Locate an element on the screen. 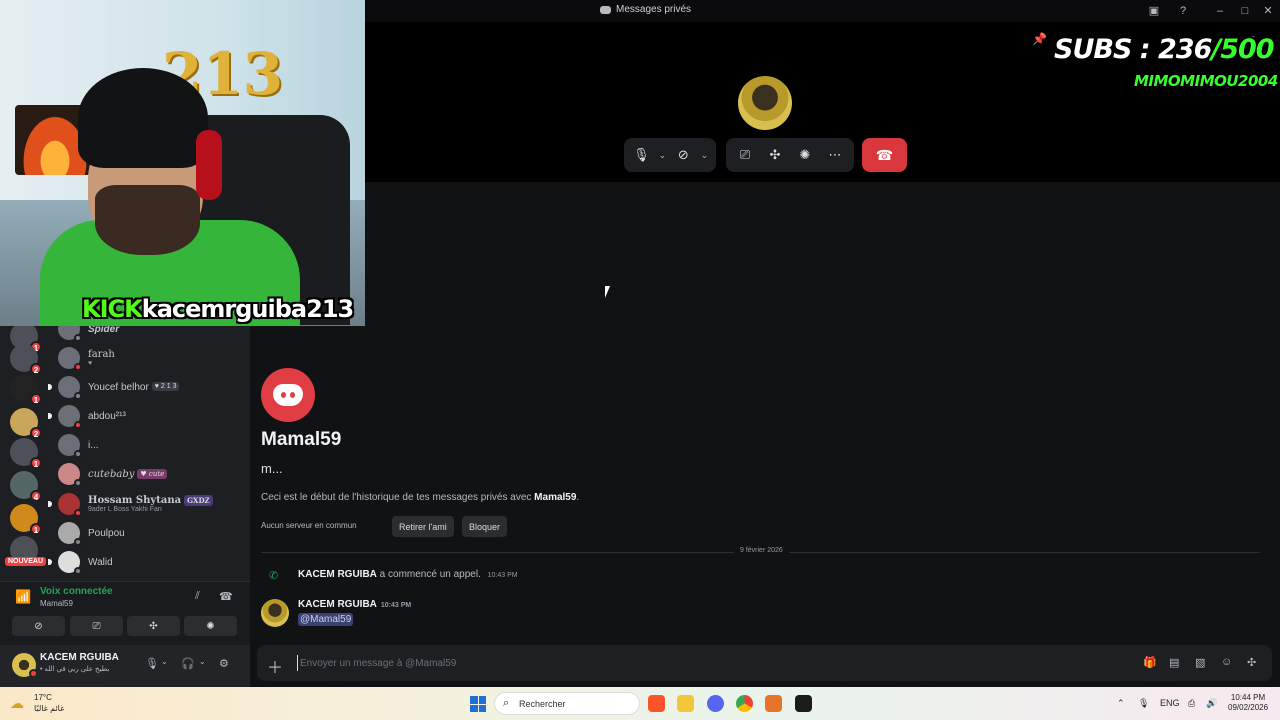  sticker-icon: ▧ is located at coordinates (1200, 662).